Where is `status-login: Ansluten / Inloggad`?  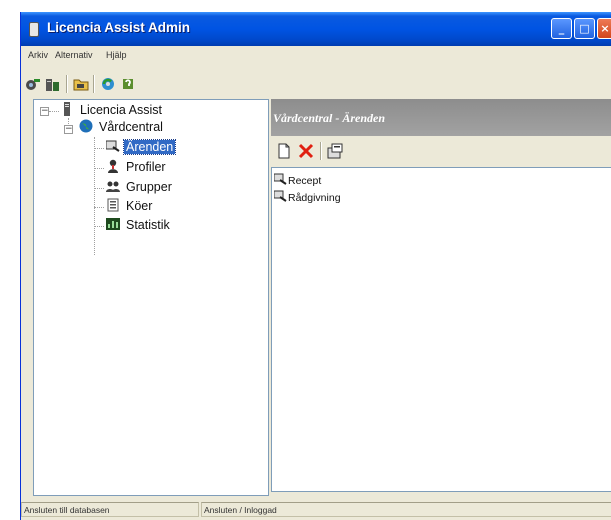
status-login: Ansluten / Inloggad is located at coordinates (406, 509).